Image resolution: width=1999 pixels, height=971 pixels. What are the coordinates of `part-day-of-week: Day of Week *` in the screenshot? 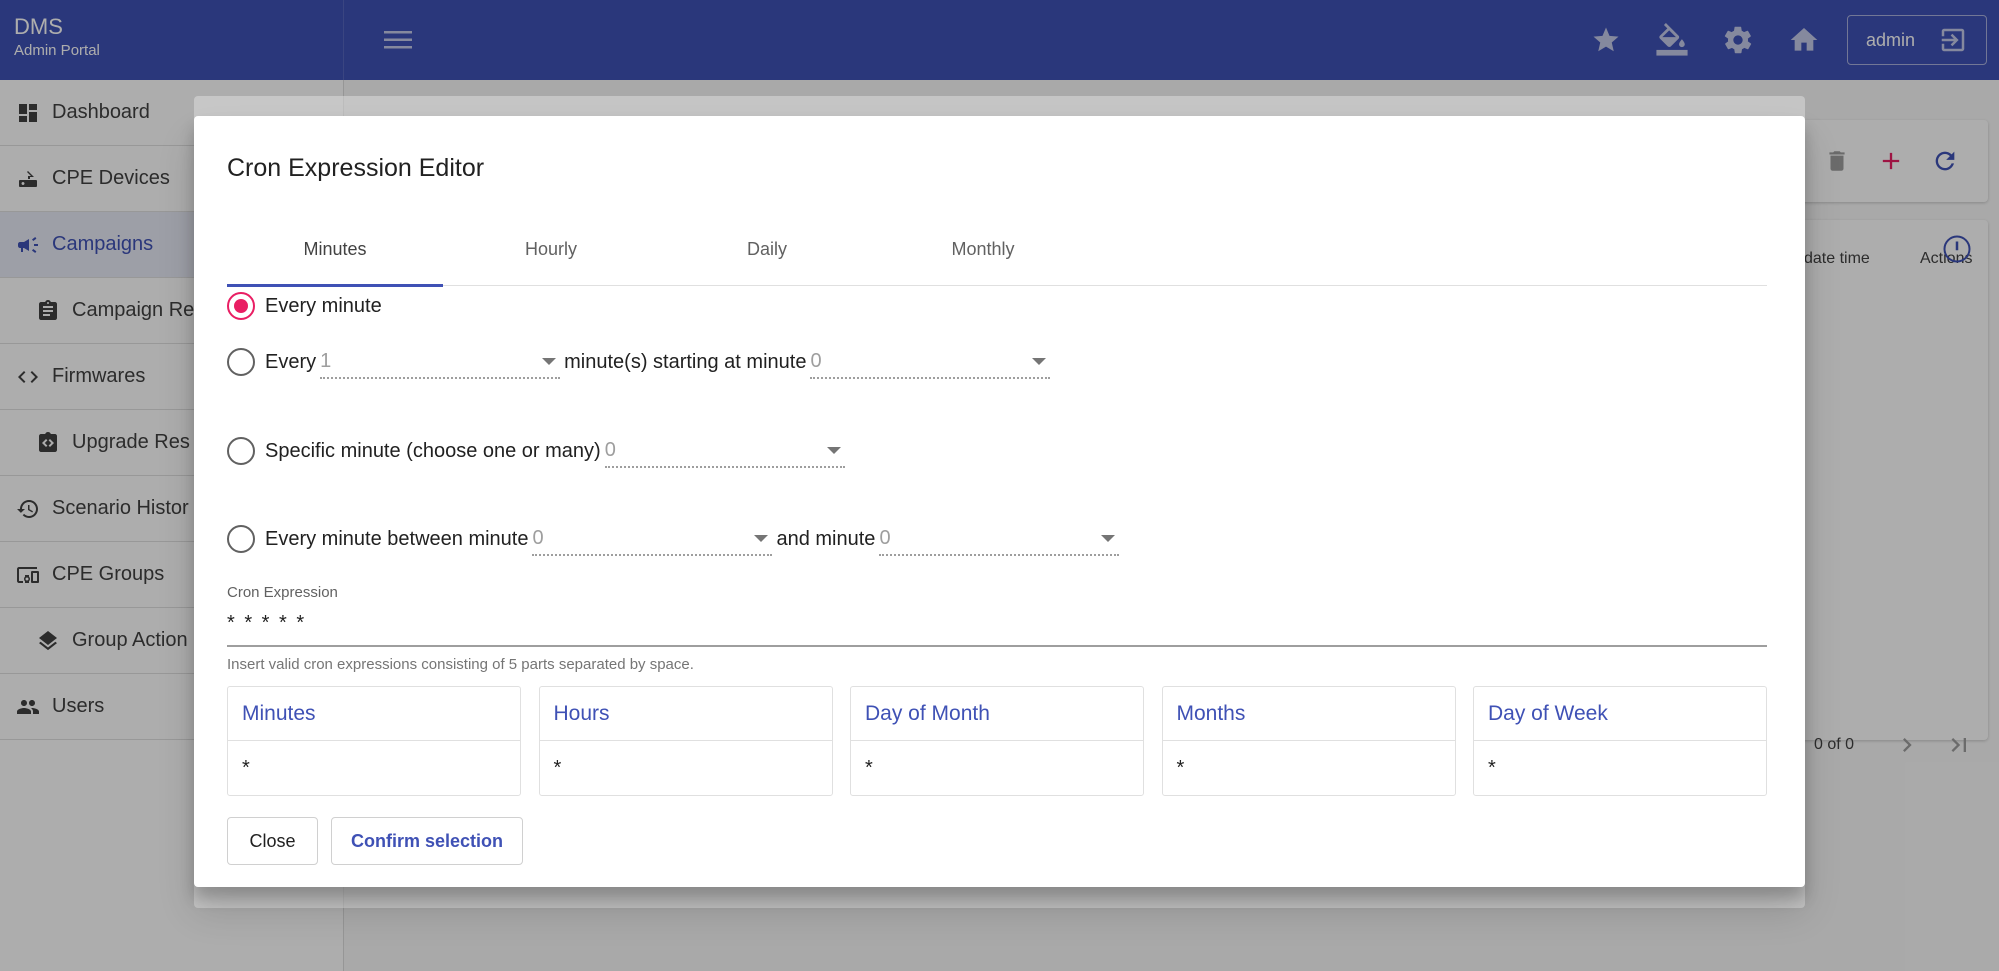 It's located at (1620, 741).